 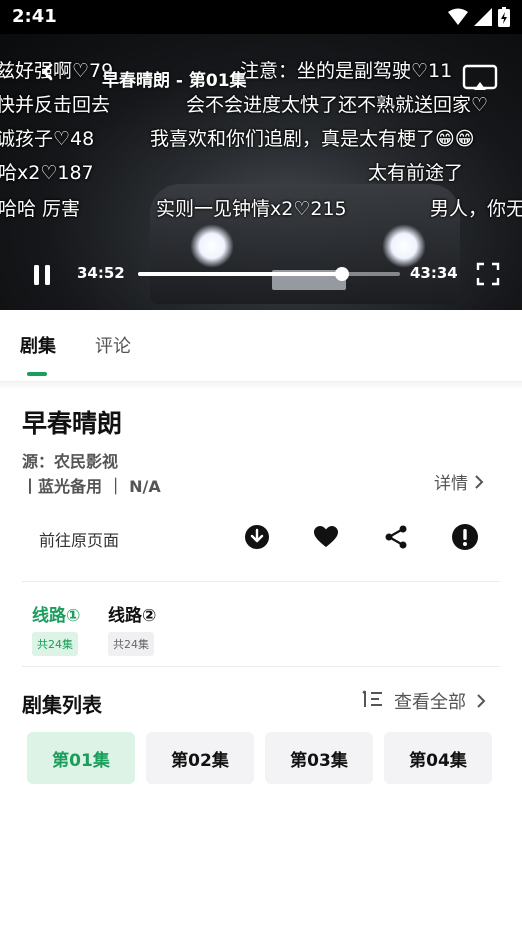 What do you see at coordinates (438, 758) in the screenshot?
I see `episode-button: 第04集` at bounding box center [438, 758].